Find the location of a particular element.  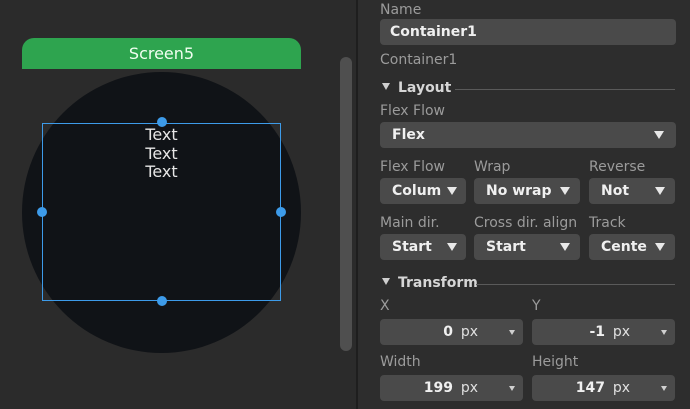

text-label-stack: Text Text Text is located at coordinates (161, 153).